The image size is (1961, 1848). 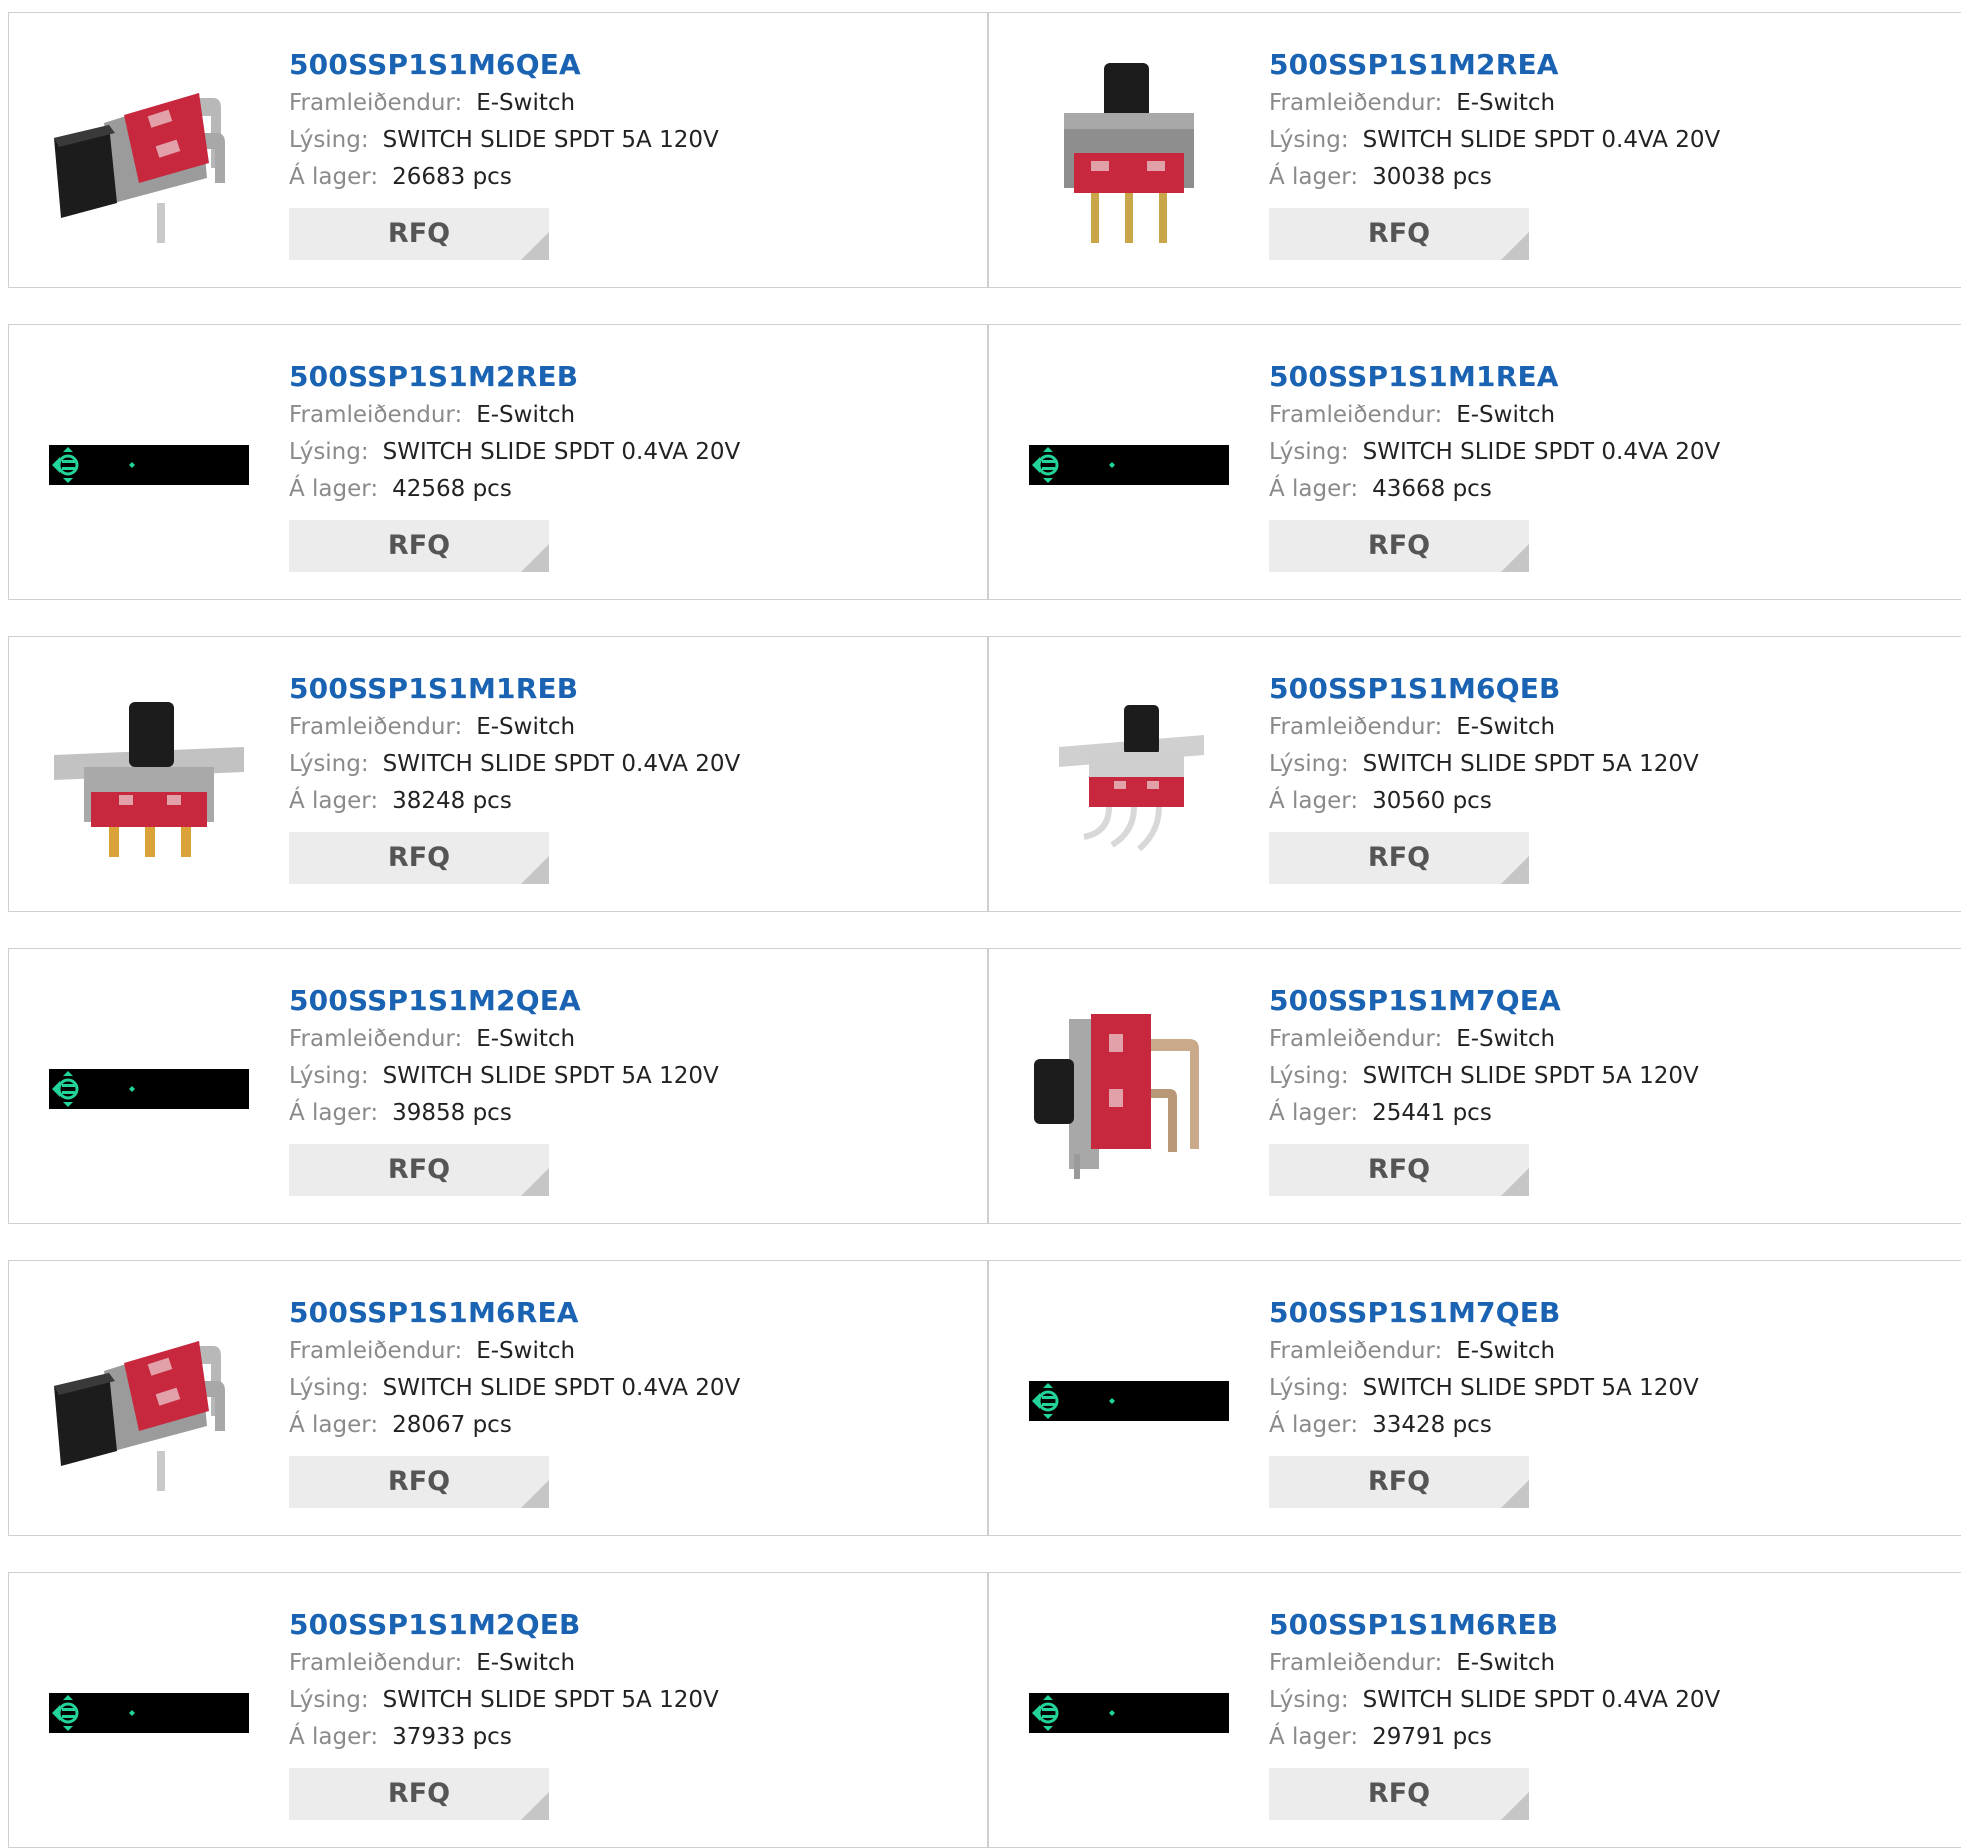 I want to click on description-row: Lýsing: SWITCH SLIDE SPDT 0.4VA 20V, so click(x=633, y=452).